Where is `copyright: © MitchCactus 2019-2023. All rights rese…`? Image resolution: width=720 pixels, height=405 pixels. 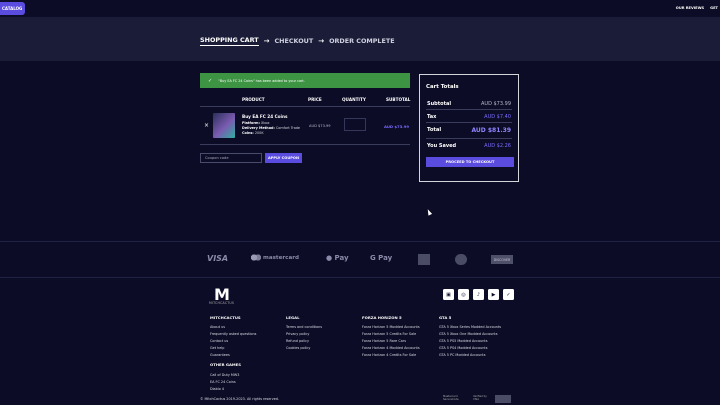
copyright: © MitchCactus 2019-2023. All rights rese… is located at coordinates (240, 399).